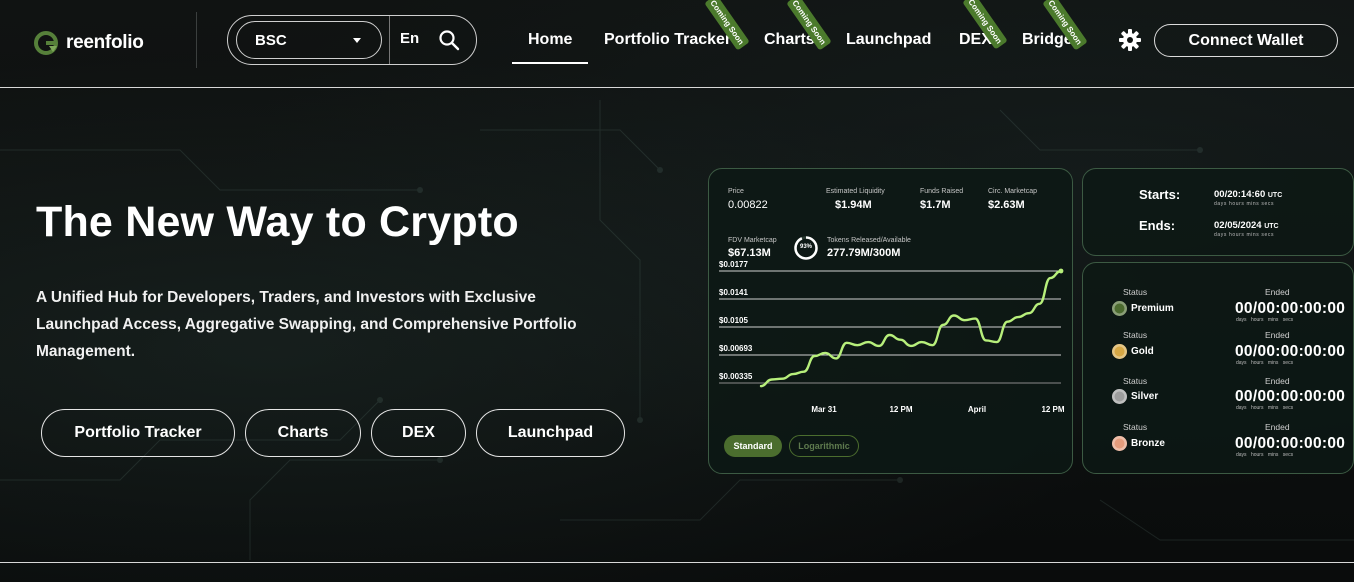  Describe the element at coordinates (1119, 351) in the screenshot. I see `gold-tier-icon` at that location.